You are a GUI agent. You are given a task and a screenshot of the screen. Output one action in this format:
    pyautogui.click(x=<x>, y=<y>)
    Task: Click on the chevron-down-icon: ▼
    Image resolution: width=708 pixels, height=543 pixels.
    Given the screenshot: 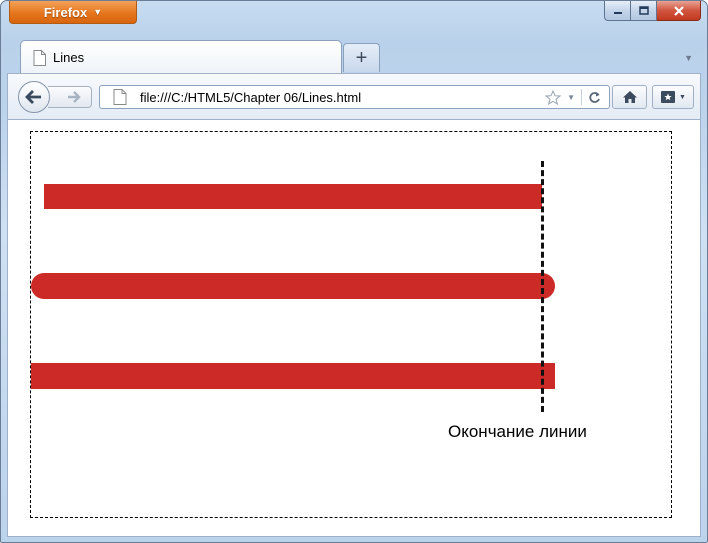 What is the action you would take?
    pyautogui.click(x=682, y=97)
    